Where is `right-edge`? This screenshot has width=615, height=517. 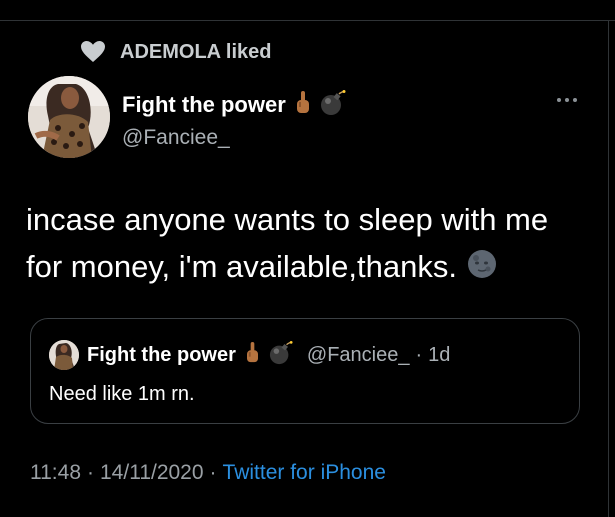
right-edge is located at coordinates (608, 268).